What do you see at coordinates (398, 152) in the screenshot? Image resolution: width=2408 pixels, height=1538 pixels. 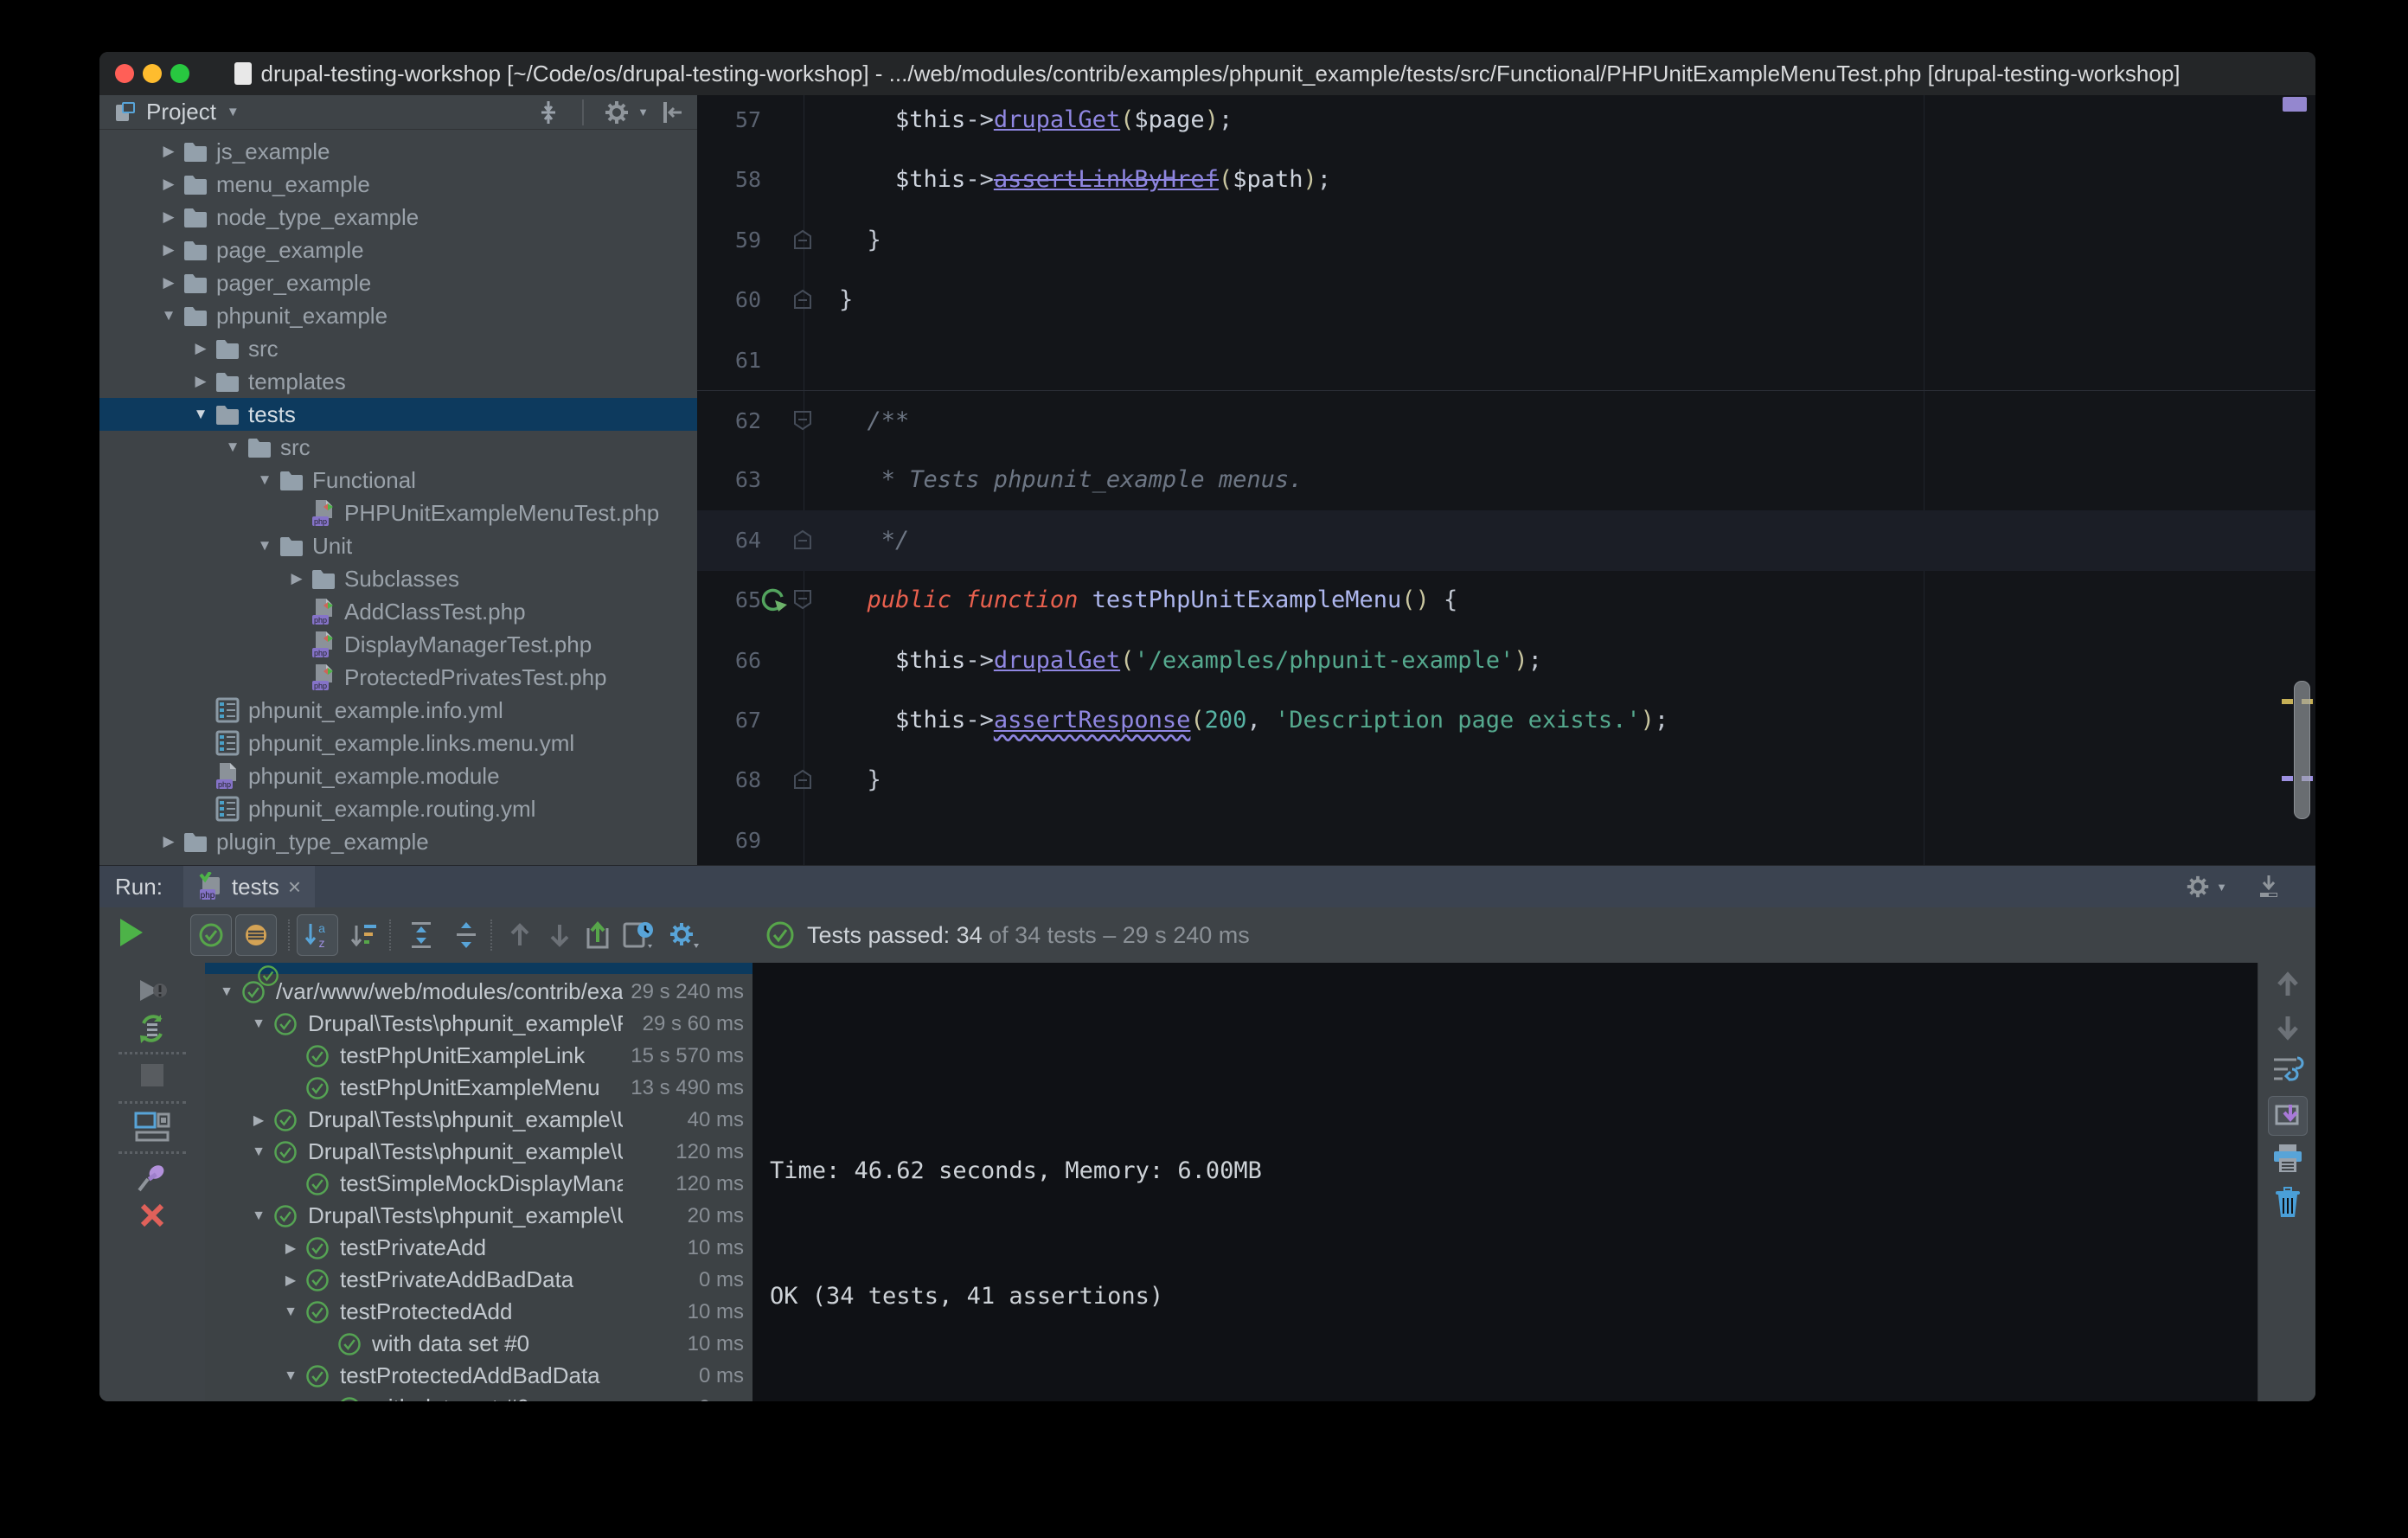 I see `project-tree-row: ▶ js_example` at bounding box center [398, 152].